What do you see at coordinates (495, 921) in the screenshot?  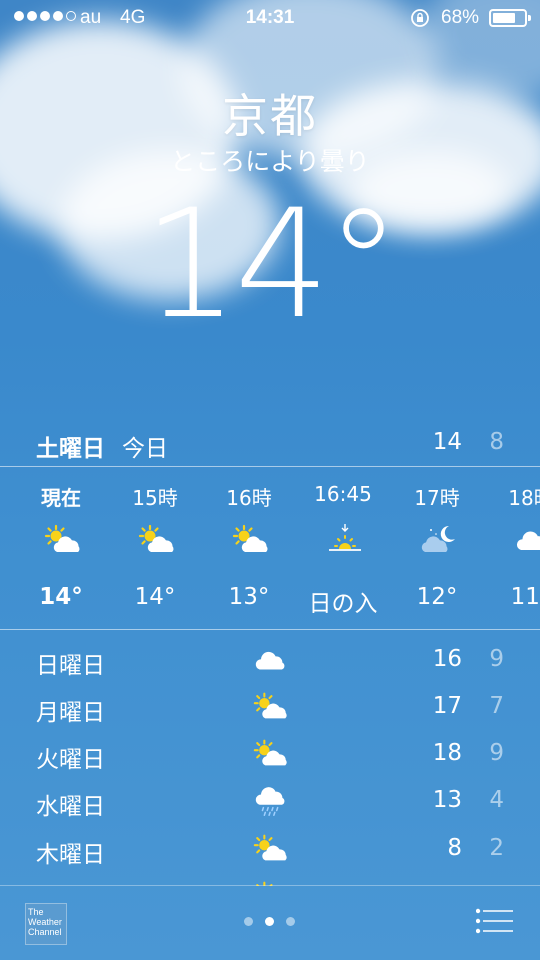 I see `city-list-icon` at bounding box center [495, 921].